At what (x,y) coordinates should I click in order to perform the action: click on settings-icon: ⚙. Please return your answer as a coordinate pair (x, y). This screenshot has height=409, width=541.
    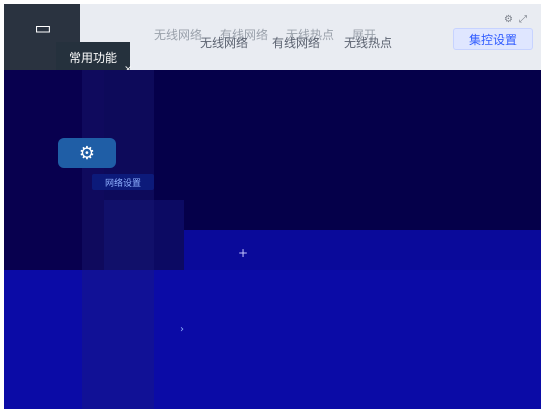
    Looking at the image, I should click on (508, 19).